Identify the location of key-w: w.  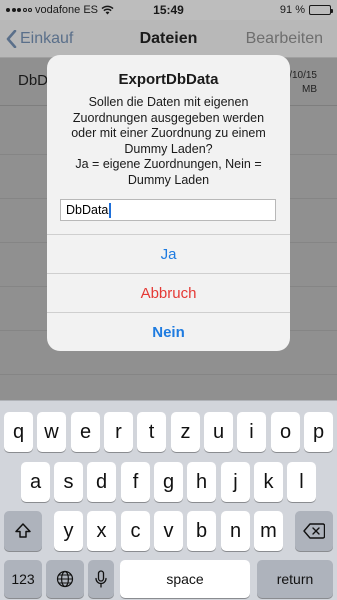
(51, 432).